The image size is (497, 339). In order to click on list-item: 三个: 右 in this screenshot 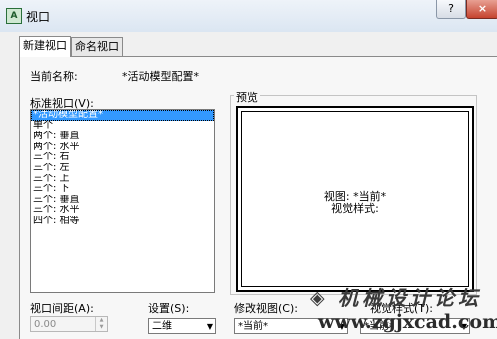, I will do `click(122, 157)`.